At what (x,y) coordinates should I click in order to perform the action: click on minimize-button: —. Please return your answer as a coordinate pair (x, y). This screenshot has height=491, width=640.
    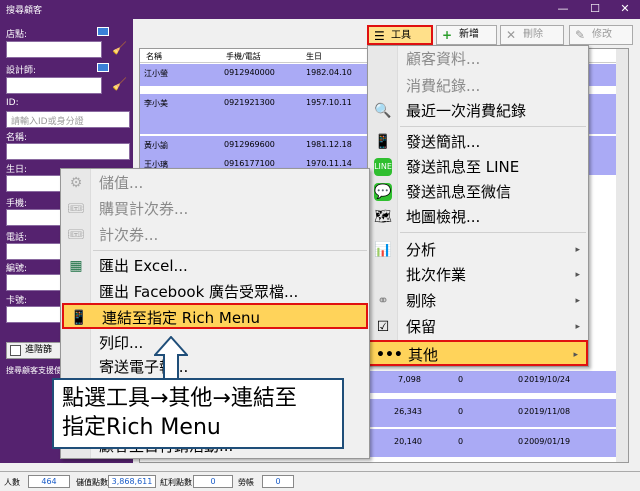
    Looking at the image, I should click on (563, 9).